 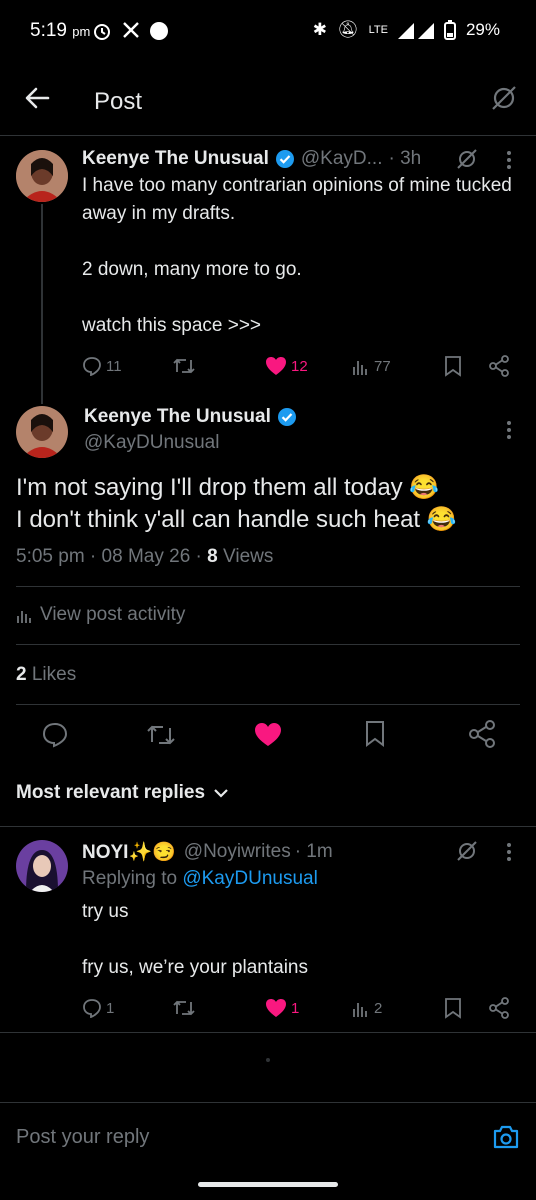 What do you see at coordinates (111, 792) in the screenshot?
I see `replies-sort-label: Most relevant replies` at bounding box center [111, 792].